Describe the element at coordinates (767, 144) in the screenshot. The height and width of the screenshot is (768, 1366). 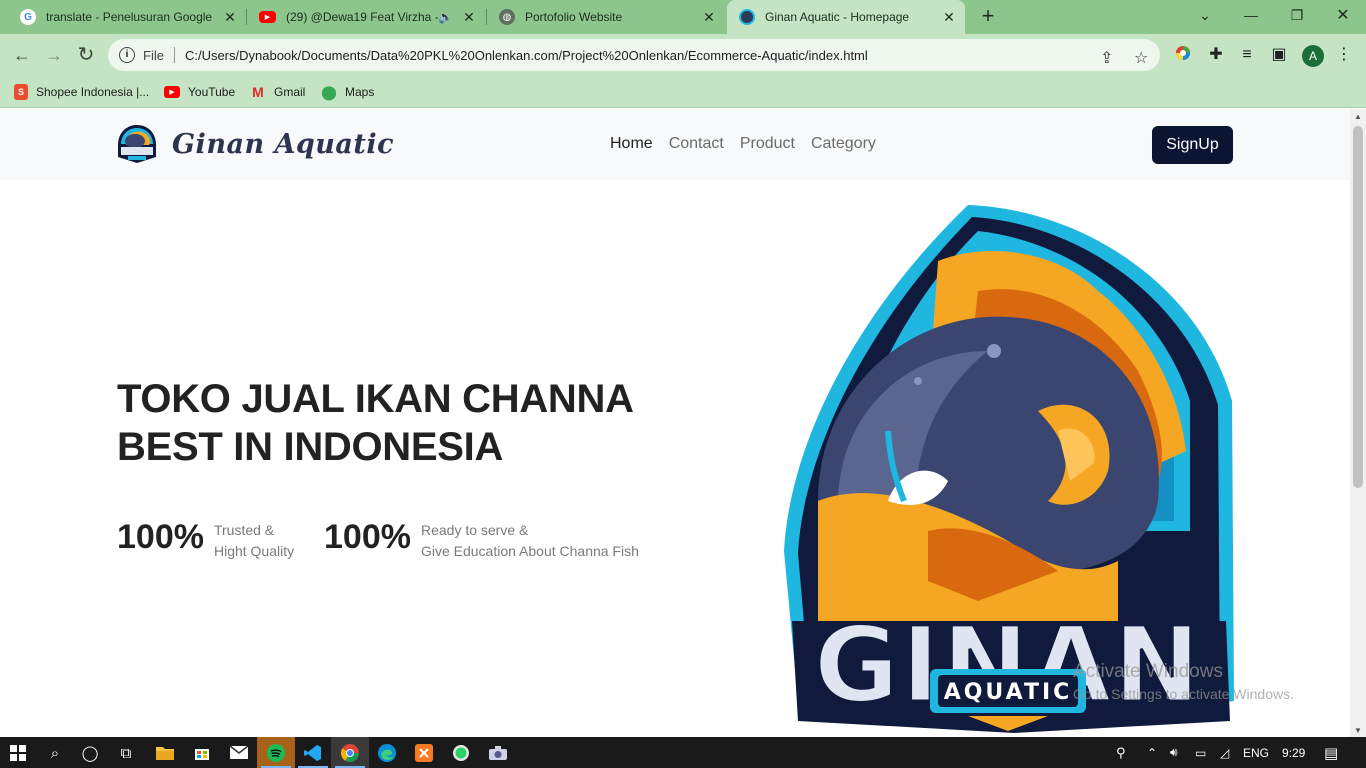
I see `nav-product: Product` at that location.